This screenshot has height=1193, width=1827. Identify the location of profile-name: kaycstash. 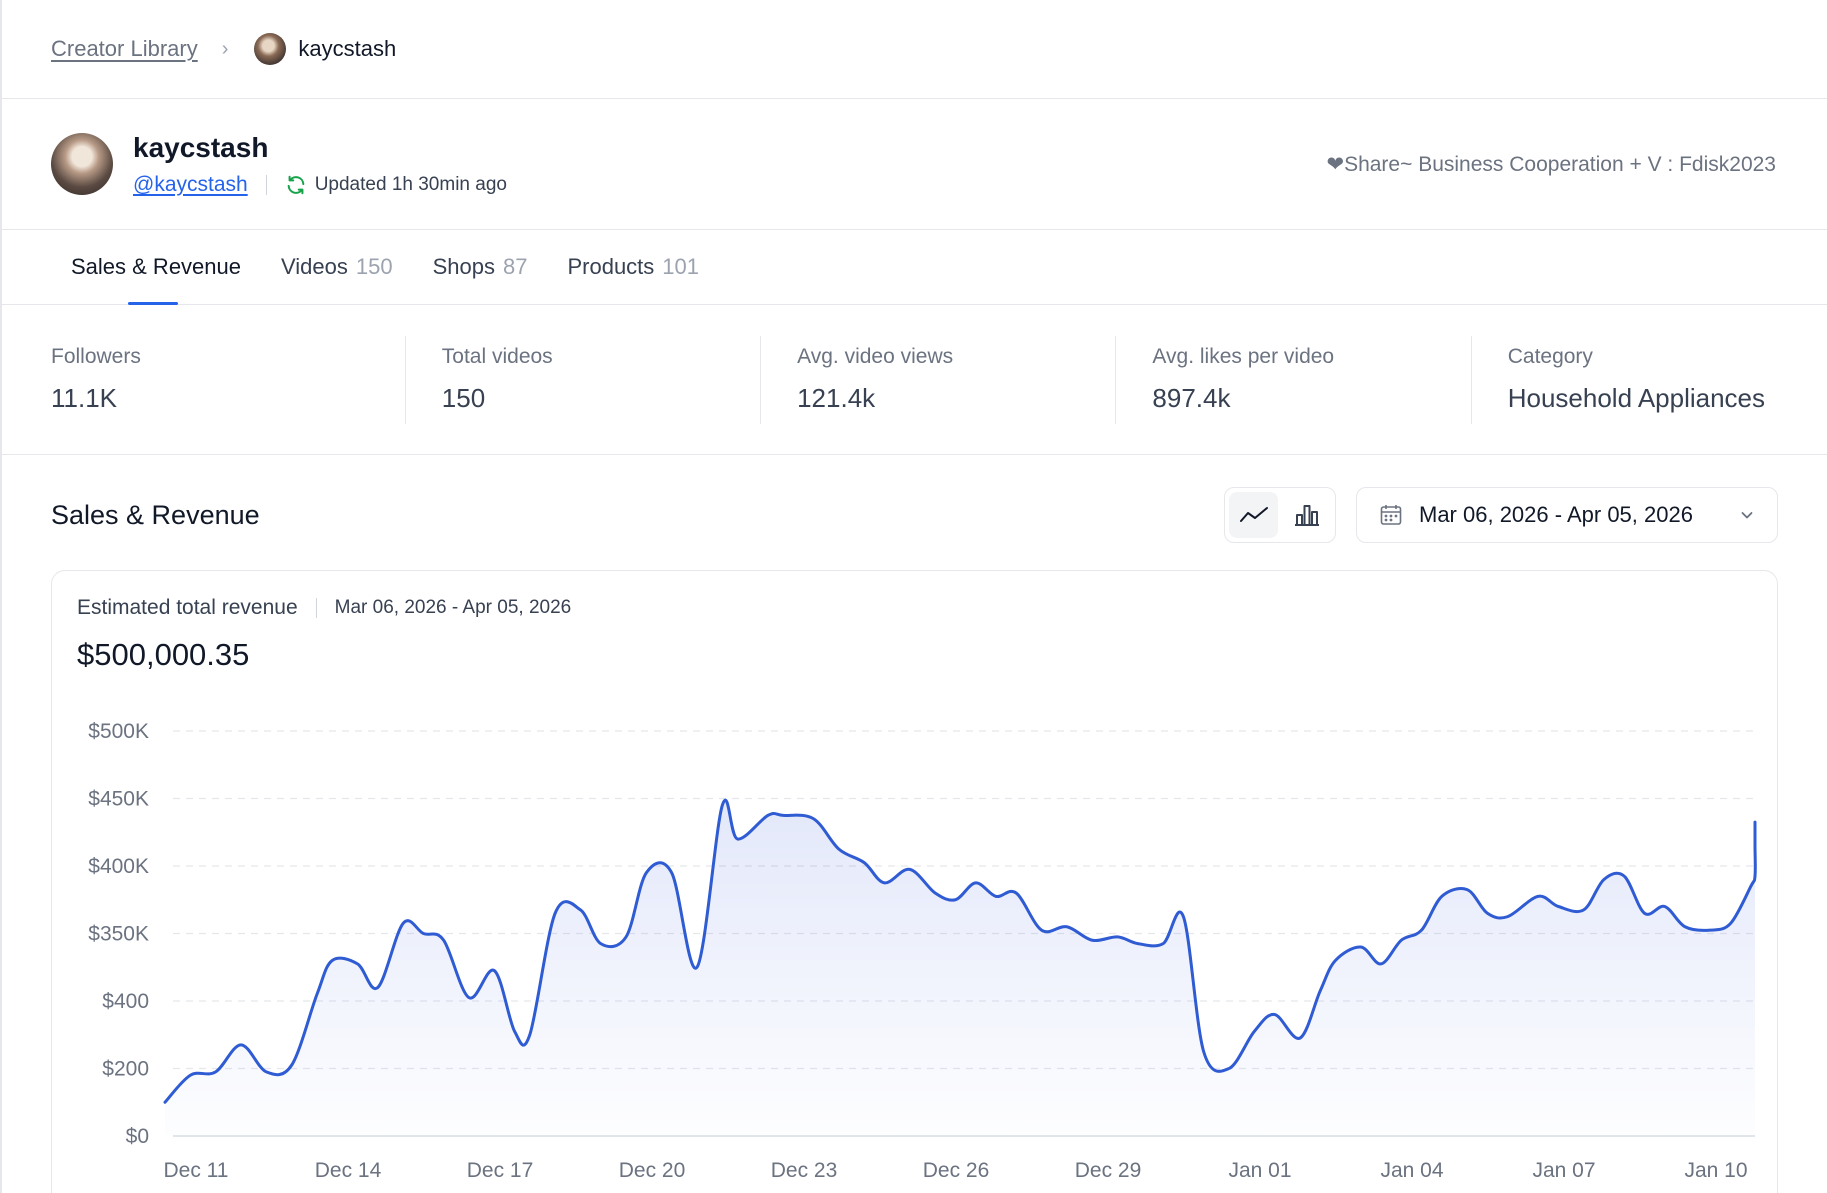
(201, 147).